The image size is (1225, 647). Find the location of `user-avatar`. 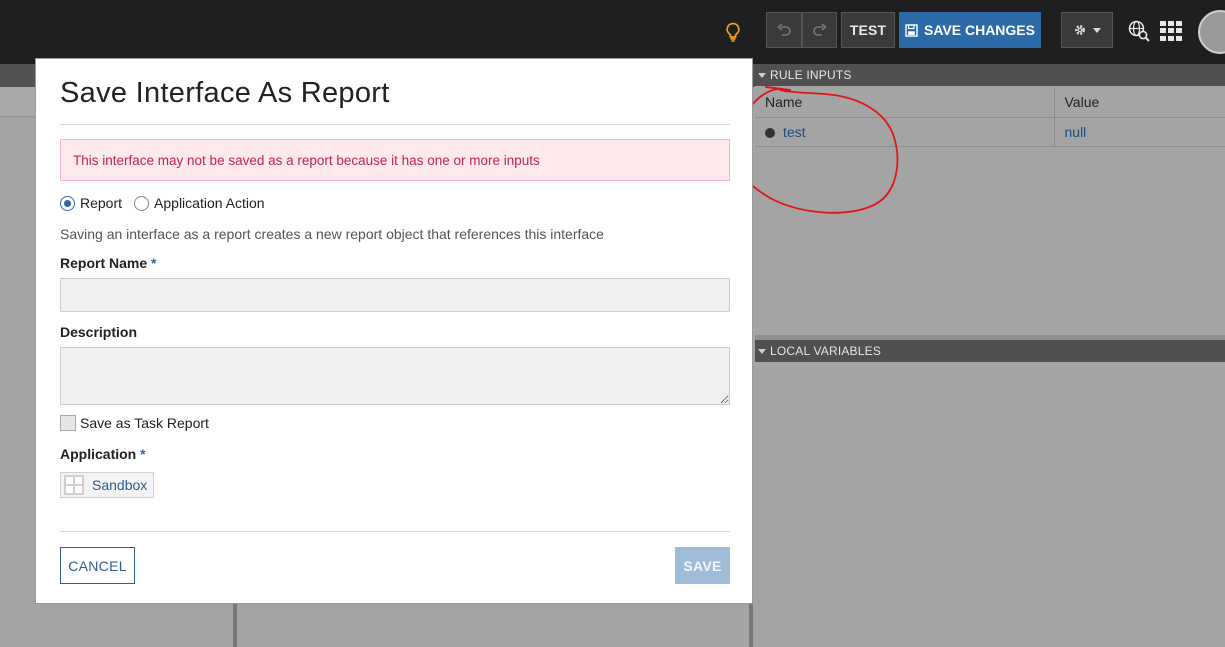

user-avatar is located at coordinates (1211, 32).